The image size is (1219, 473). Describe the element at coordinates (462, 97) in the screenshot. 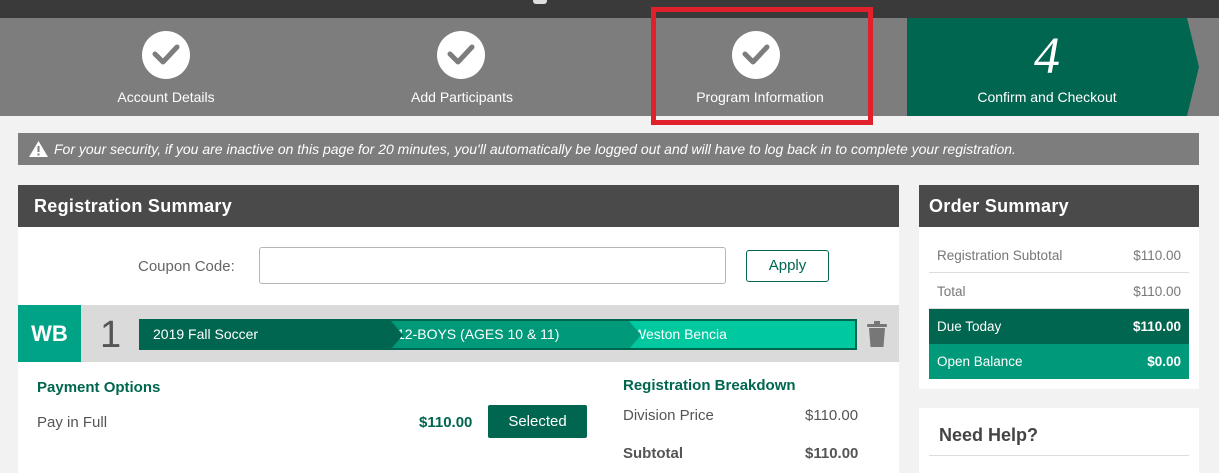

I see `step-label: Add Participants` at that location.